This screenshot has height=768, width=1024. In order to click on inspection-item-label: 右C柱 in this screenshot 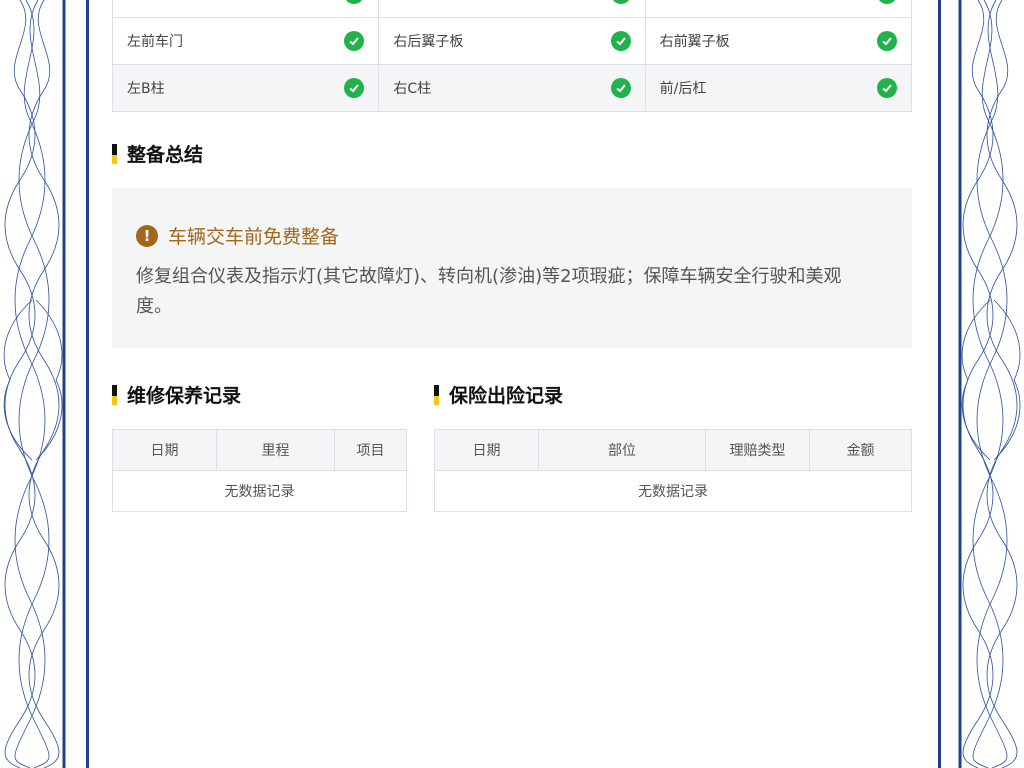, I will do `click(412, 89)`.